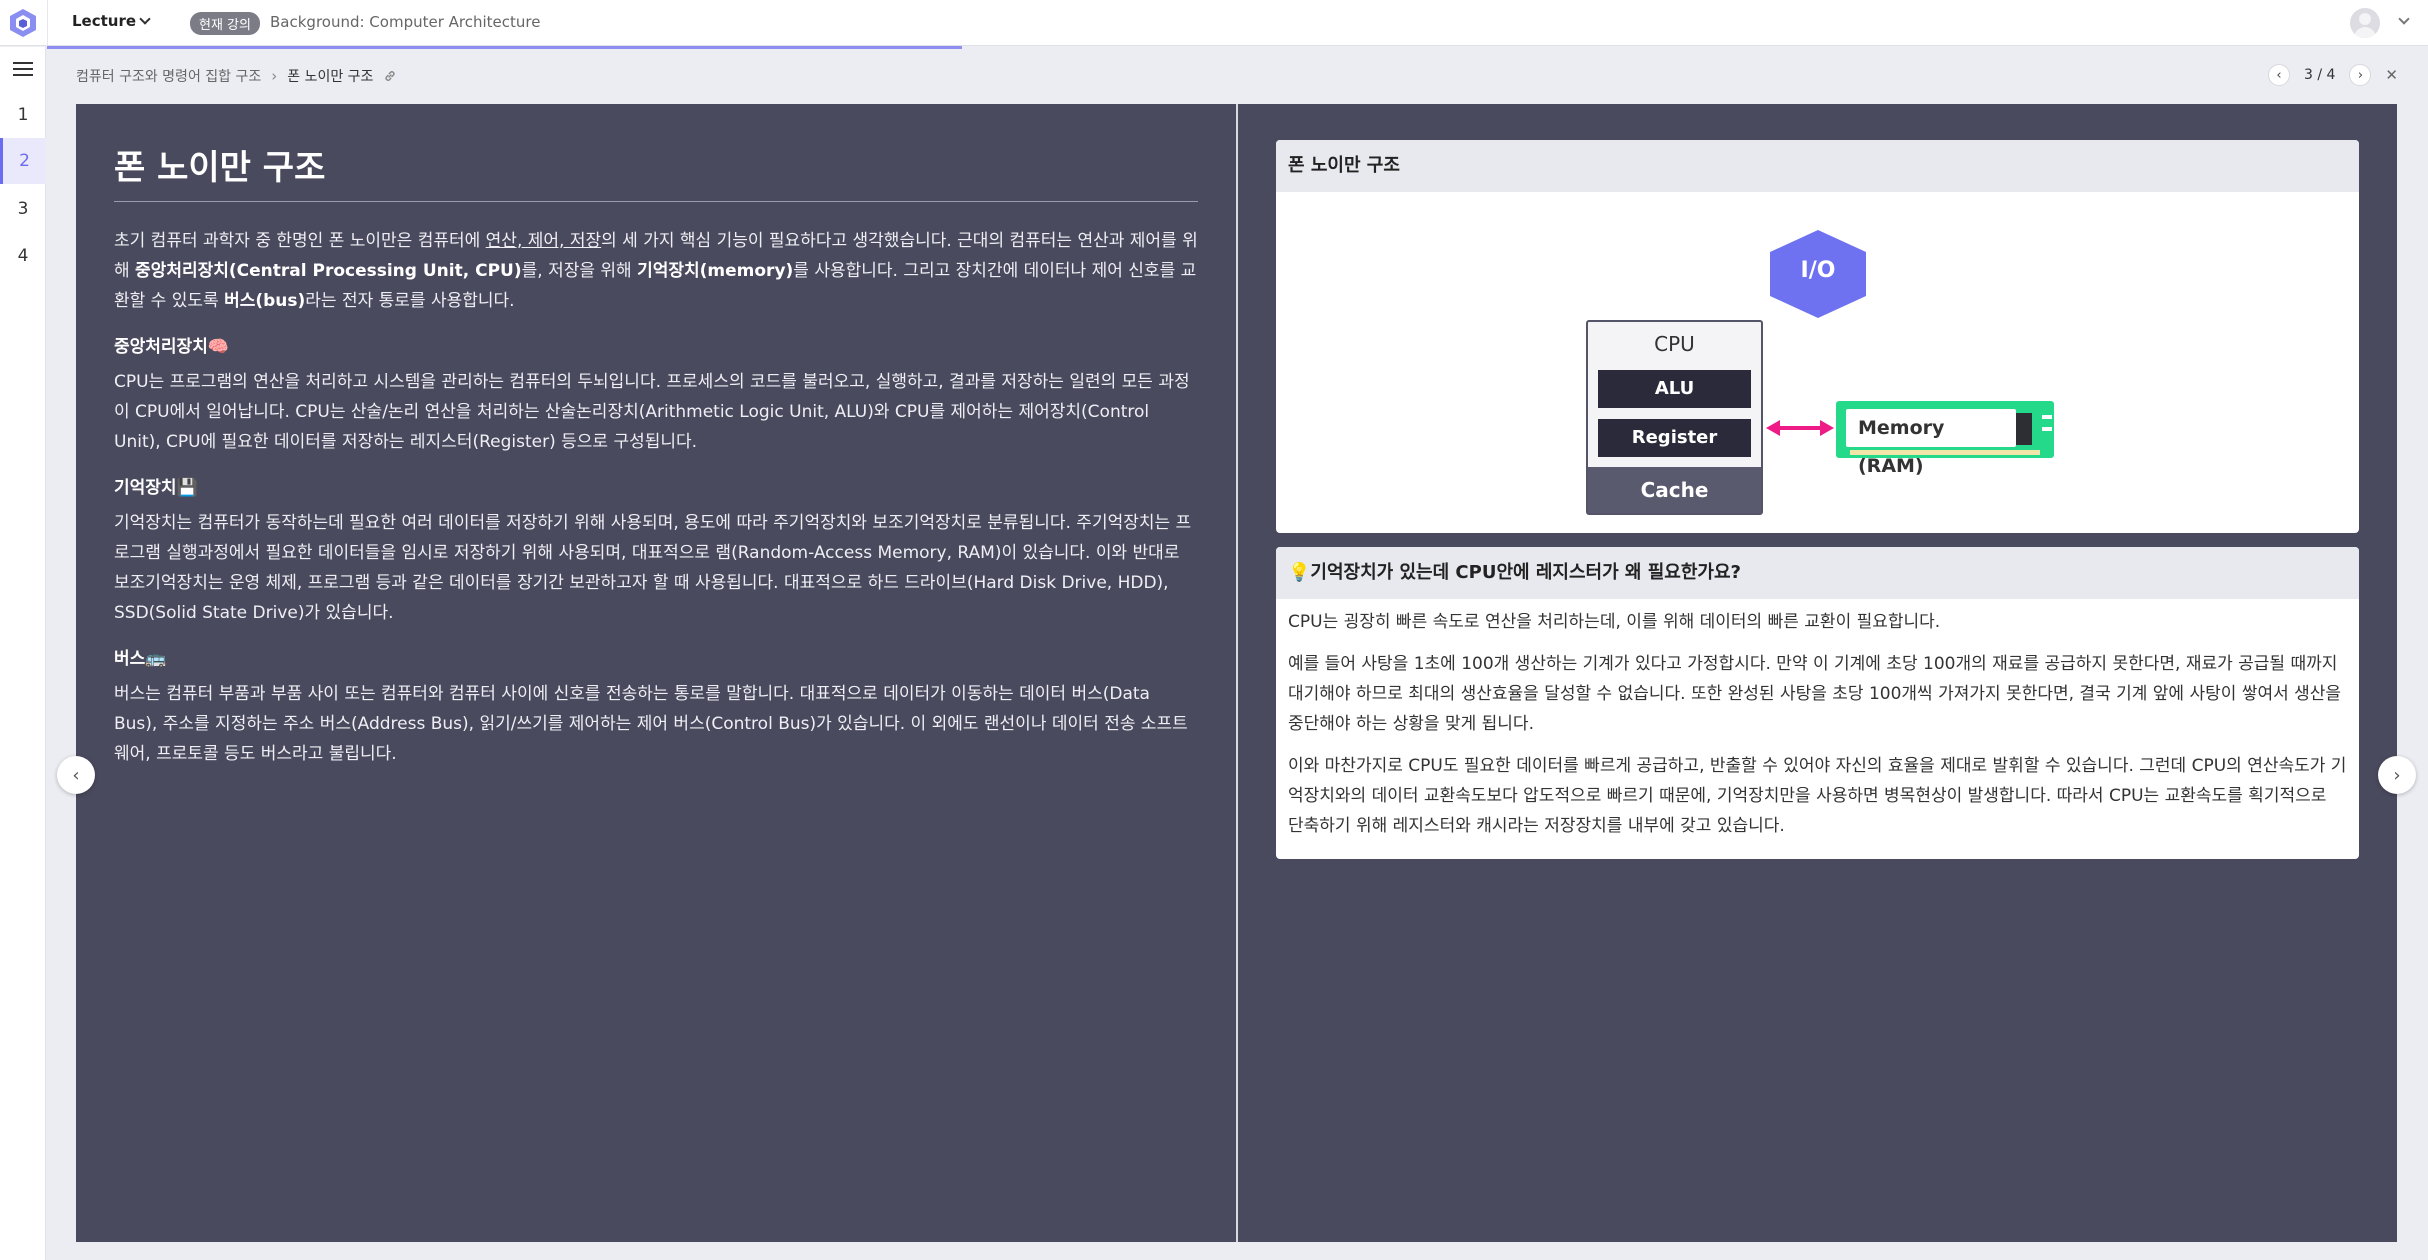 The image size is (2428, 1260). What do you see at coordinates (104, 21) in the screenshot?
I see `lecture-dropdown-label: Lecture` at bounding box center [104, 21].